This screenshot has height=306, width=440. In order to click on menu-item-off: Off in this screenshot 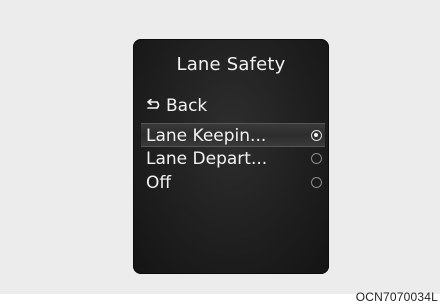, I will do `click(233, 183)`.